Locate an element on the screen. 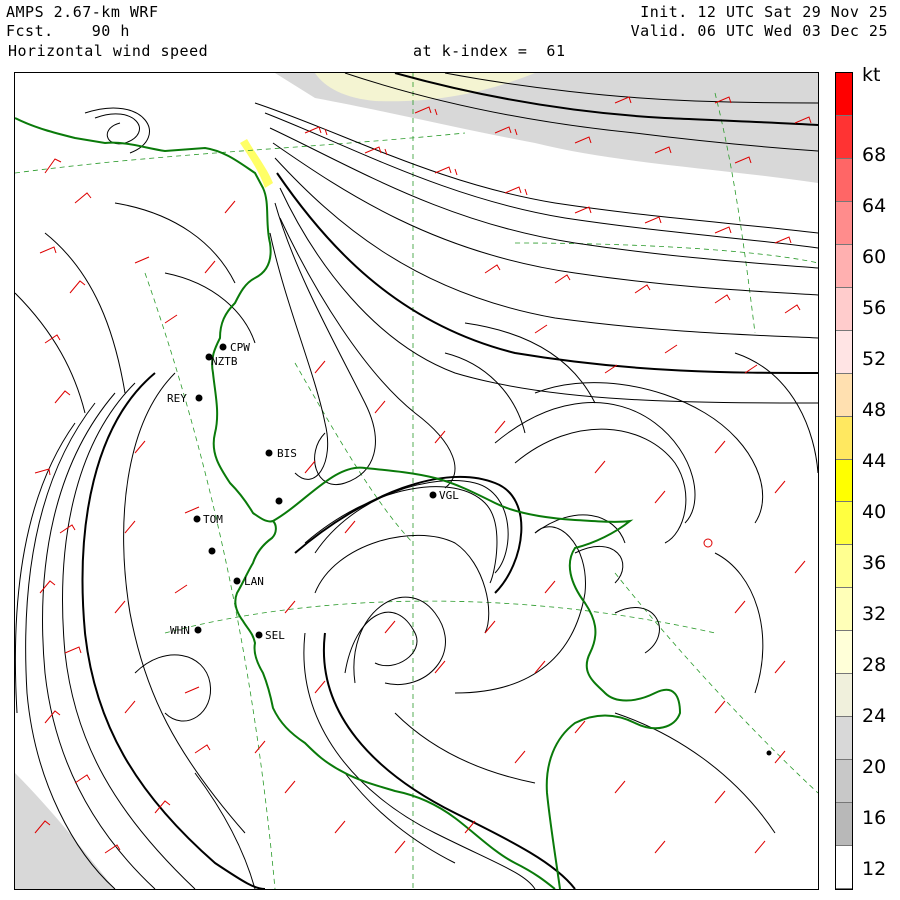 The image size is (900, 900). colorbar-tick-label: 68 is located at coordinates (874, 155).